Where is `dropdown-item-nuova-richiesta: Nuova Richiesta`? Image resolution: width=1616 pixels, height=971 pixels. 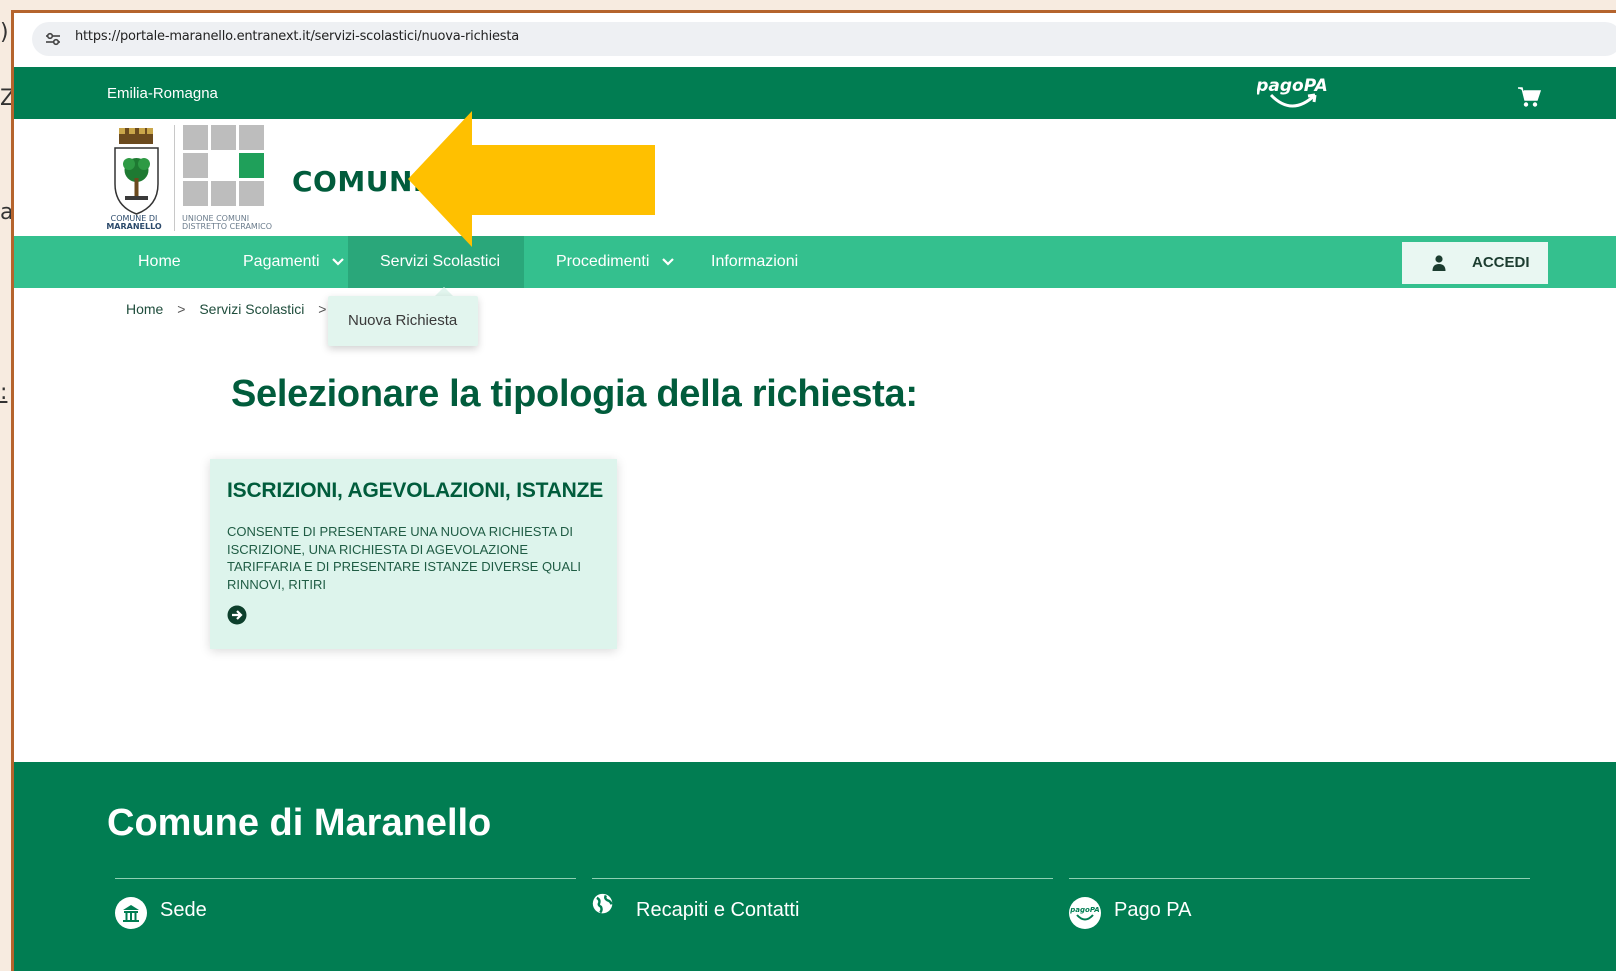 dropdown-item-nuova-richiesta: Nuova Richiesta is located at coordinates (402, 320).